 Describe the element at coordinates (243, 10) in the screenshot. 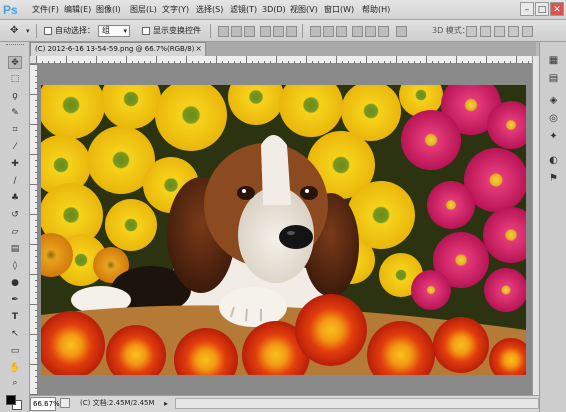

I see `menu-filter: 滤镜(T)` at that location.